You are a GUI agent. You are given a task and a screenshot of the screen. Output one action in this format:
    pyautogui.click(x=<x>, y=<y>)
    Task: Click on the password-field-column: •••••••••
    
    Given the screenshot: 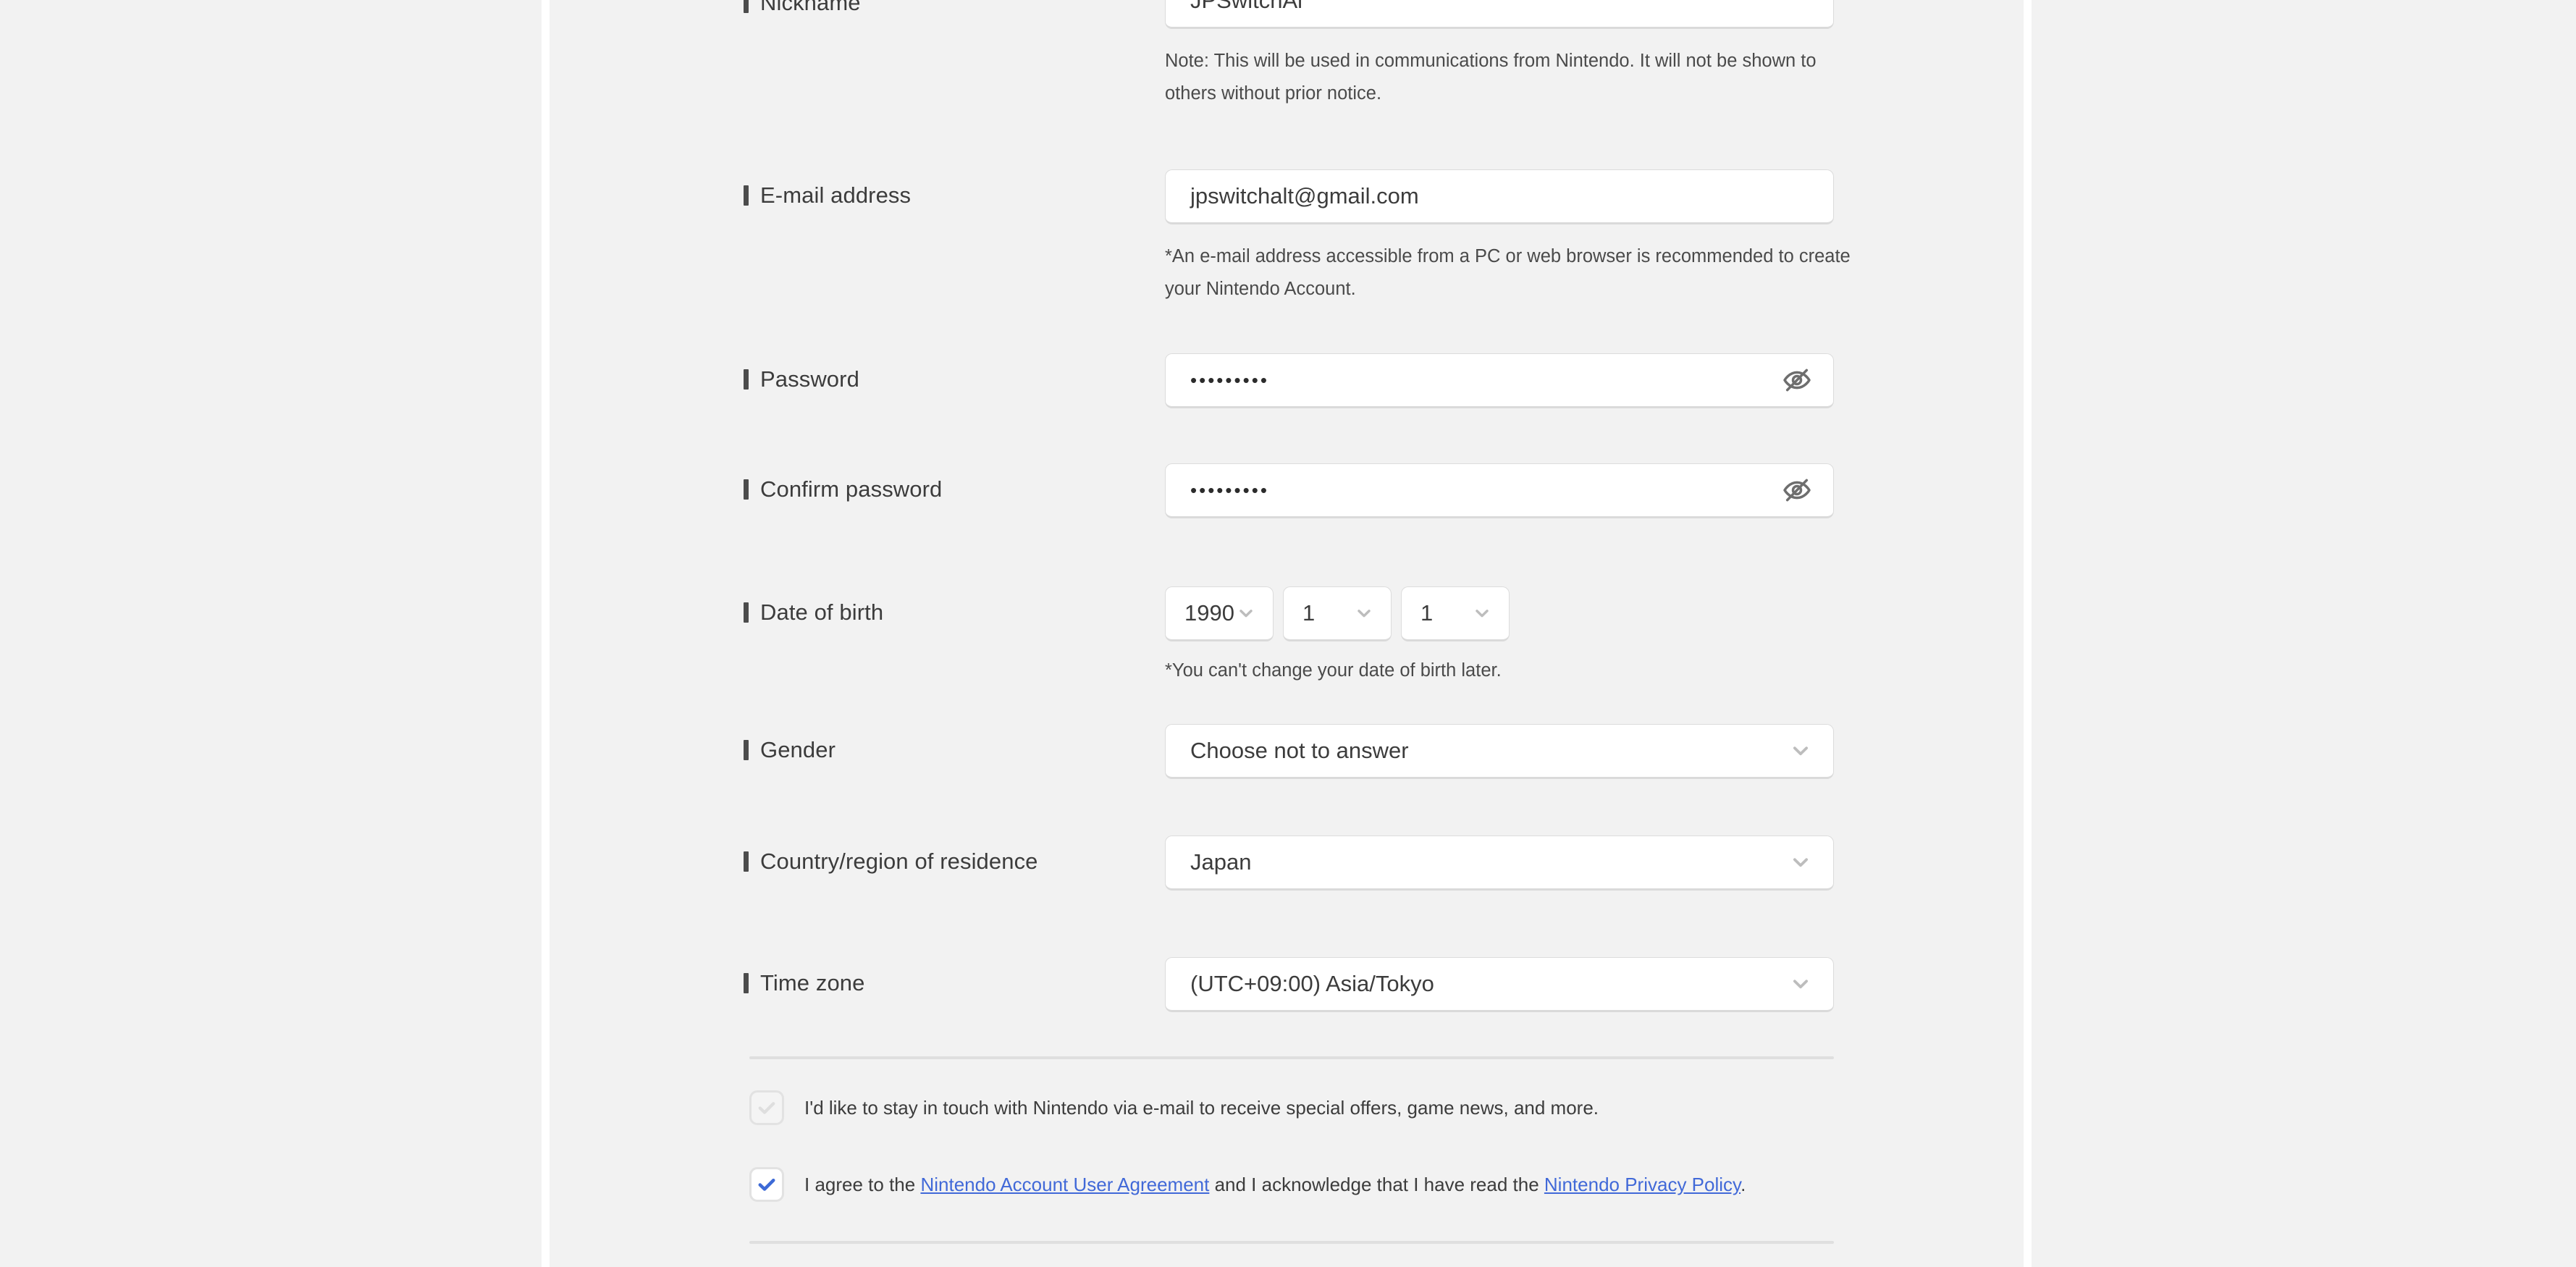 What is the action you would take?
    pyautogui.click(x=1499, y=380)
    